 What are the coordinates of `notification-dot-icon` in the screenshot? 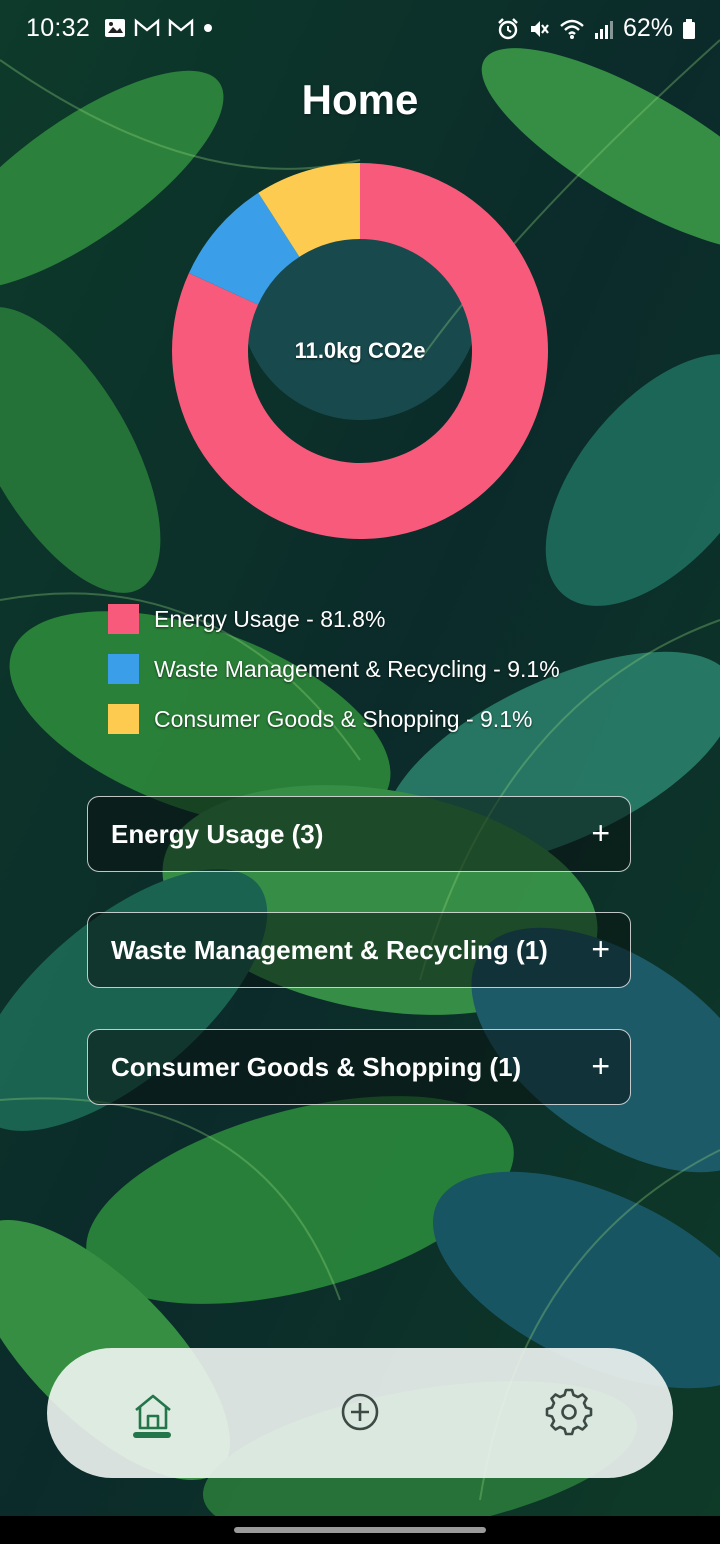 It's located at (208, 28).